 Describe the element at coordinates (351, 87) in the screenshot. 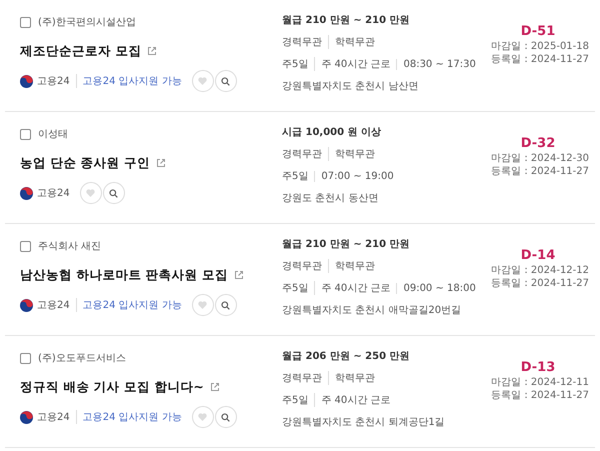

I see `address: 강원특별자치도 춘천시 남산면` at that location.